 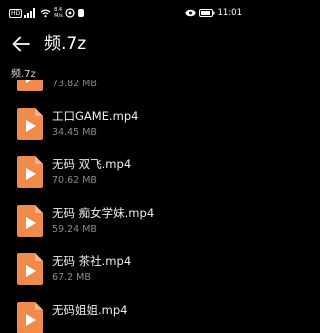 What do you see at coordinates (74, 181) in the screenshot?
I see `file-size: 70.62 MB` at bounding box center [74, 181].